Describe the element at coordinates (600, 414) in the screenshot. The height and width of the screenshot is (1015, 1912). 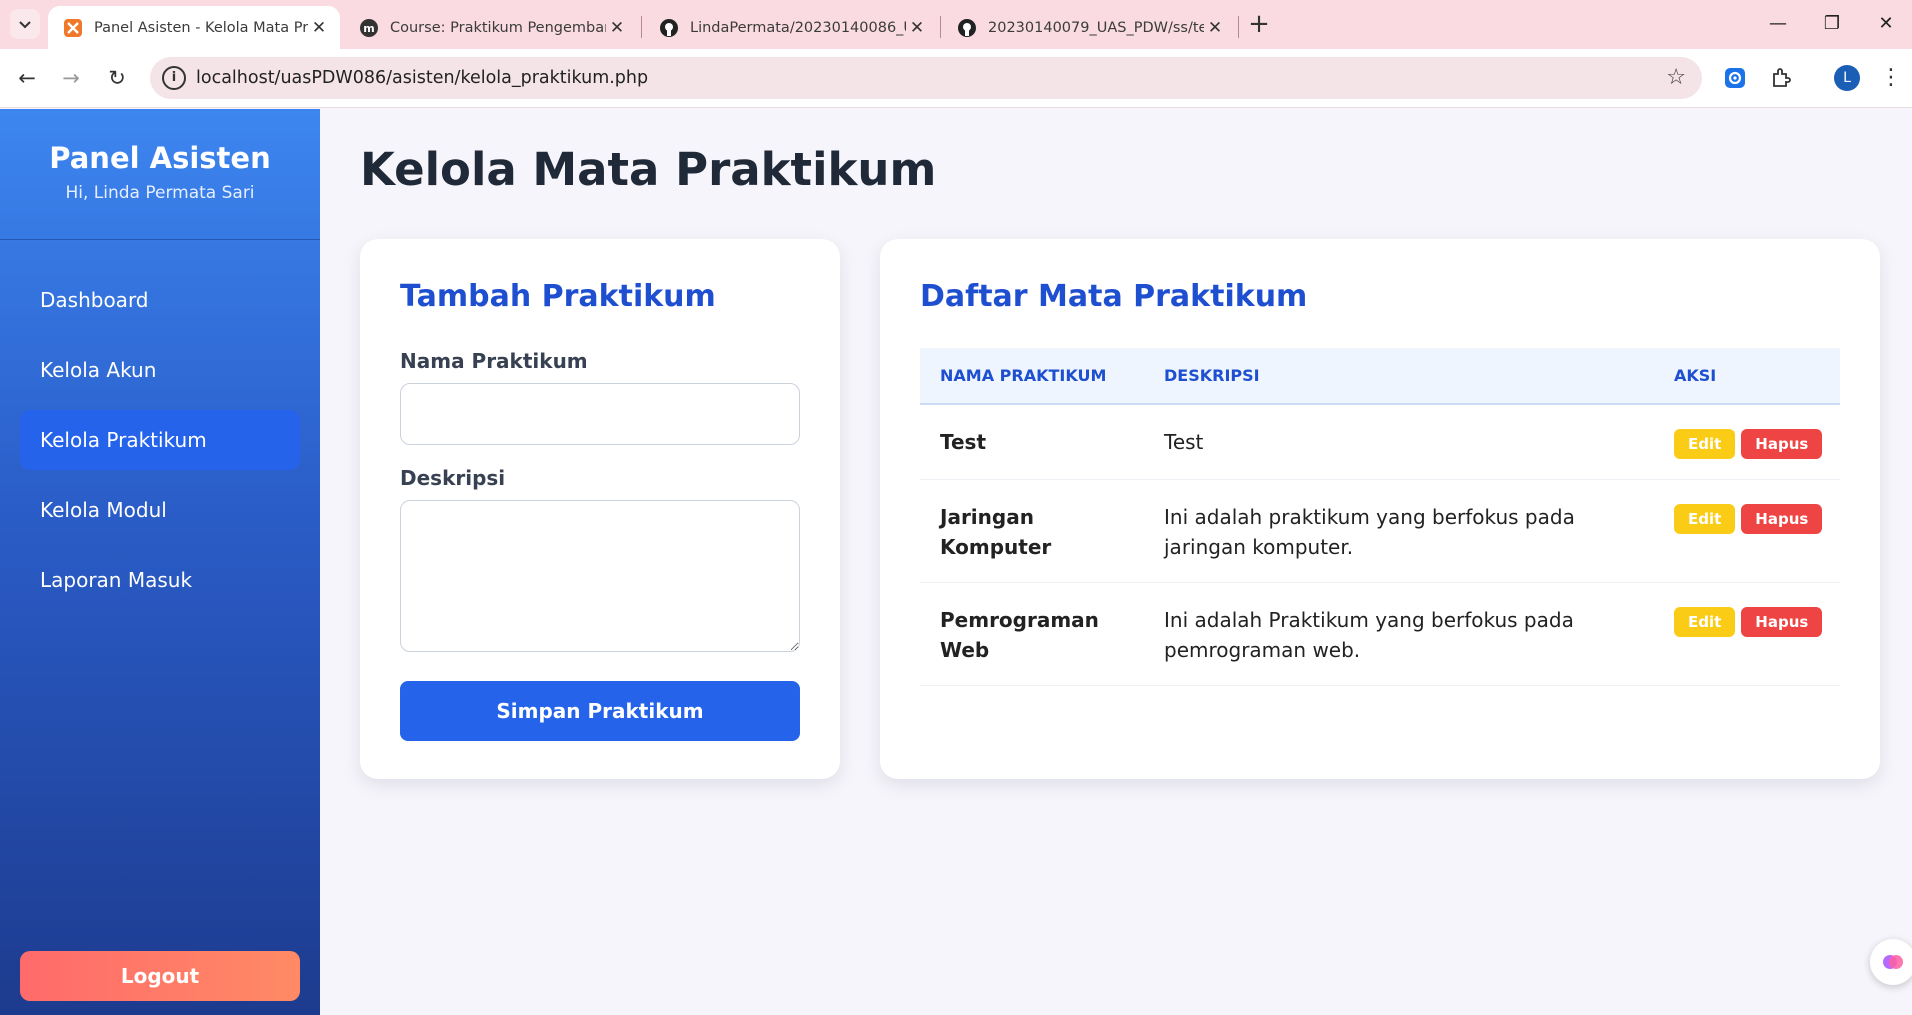
I see `nama-praktikum-input` at that location.